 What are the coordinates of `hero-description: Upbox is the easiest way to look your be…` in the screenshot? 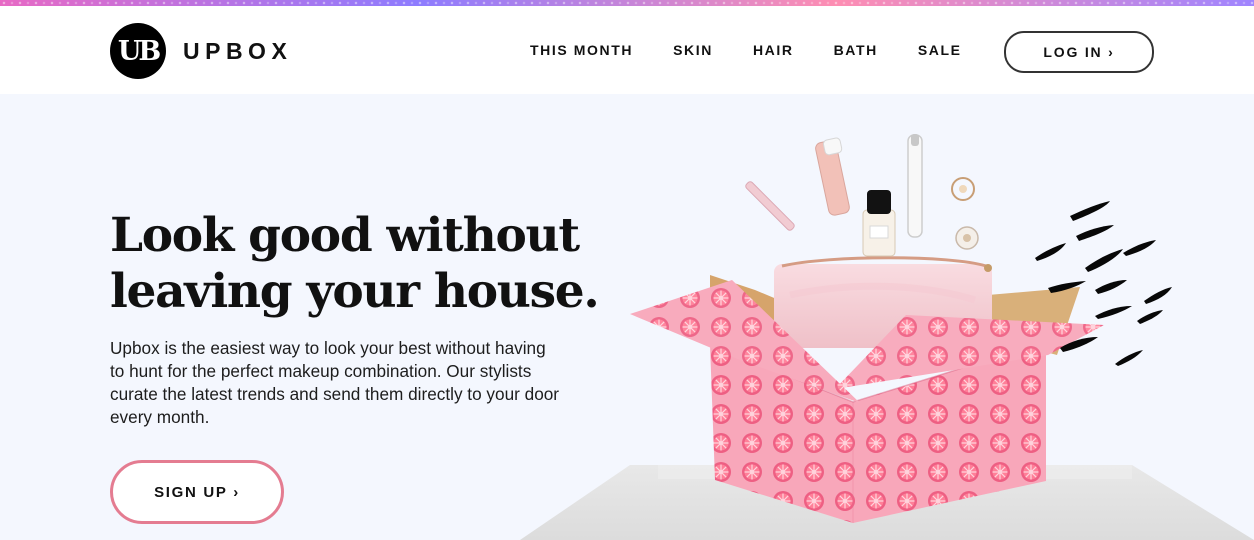 It's located at (335, 382).